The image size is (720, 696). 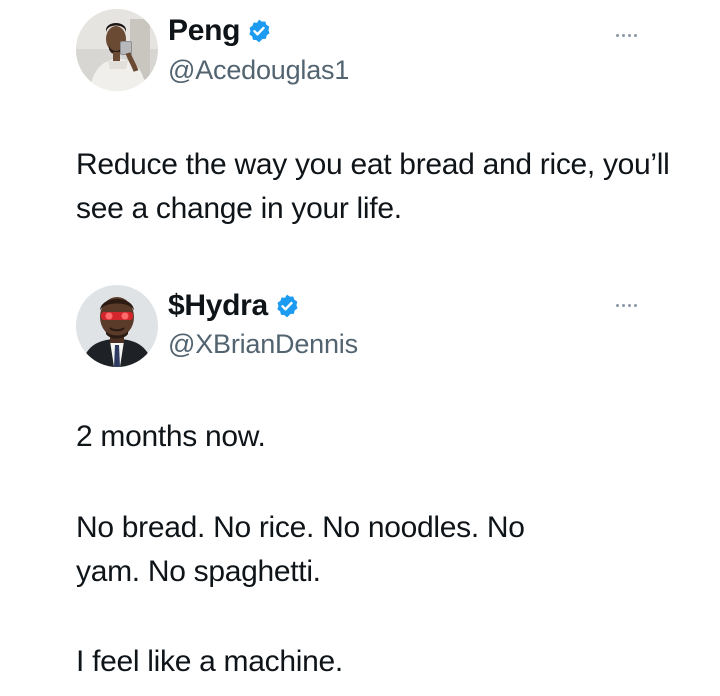 I want to click on verified-badge-icon, so click(x=287, y=306).